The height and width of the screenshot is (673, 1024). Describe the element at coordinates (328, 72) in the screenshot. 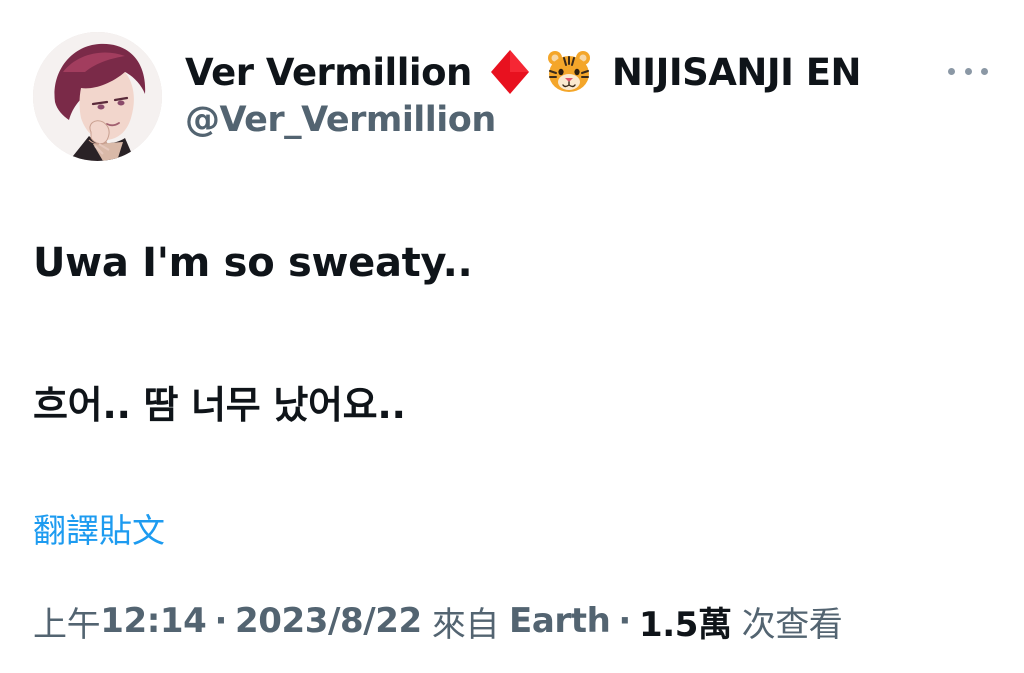

I see `display-name-first: Ver Vermillion` at that location.